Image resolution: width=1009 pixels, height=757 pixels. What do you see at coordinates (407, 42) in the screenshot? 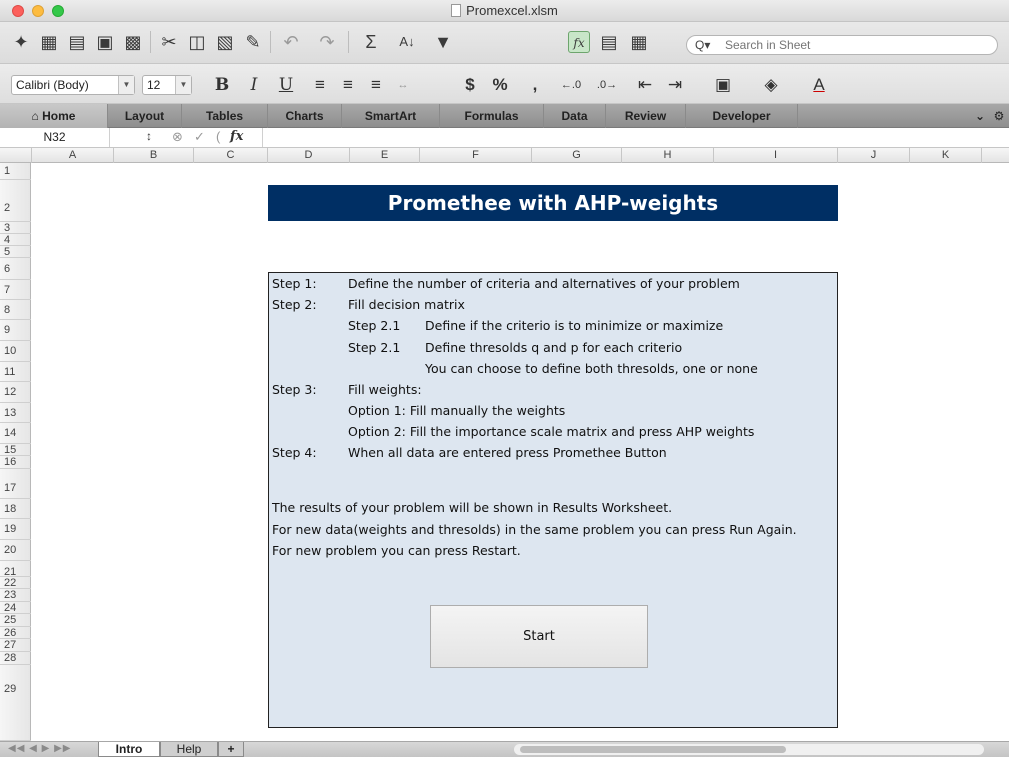
I see `sort-icon: A↓` at bounding box center [407, 42].